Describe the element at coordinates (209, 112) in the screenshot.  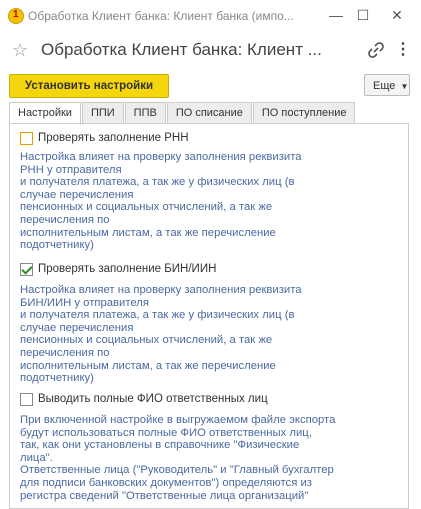
I see `tab-po-debit: ПО списание` at that location.